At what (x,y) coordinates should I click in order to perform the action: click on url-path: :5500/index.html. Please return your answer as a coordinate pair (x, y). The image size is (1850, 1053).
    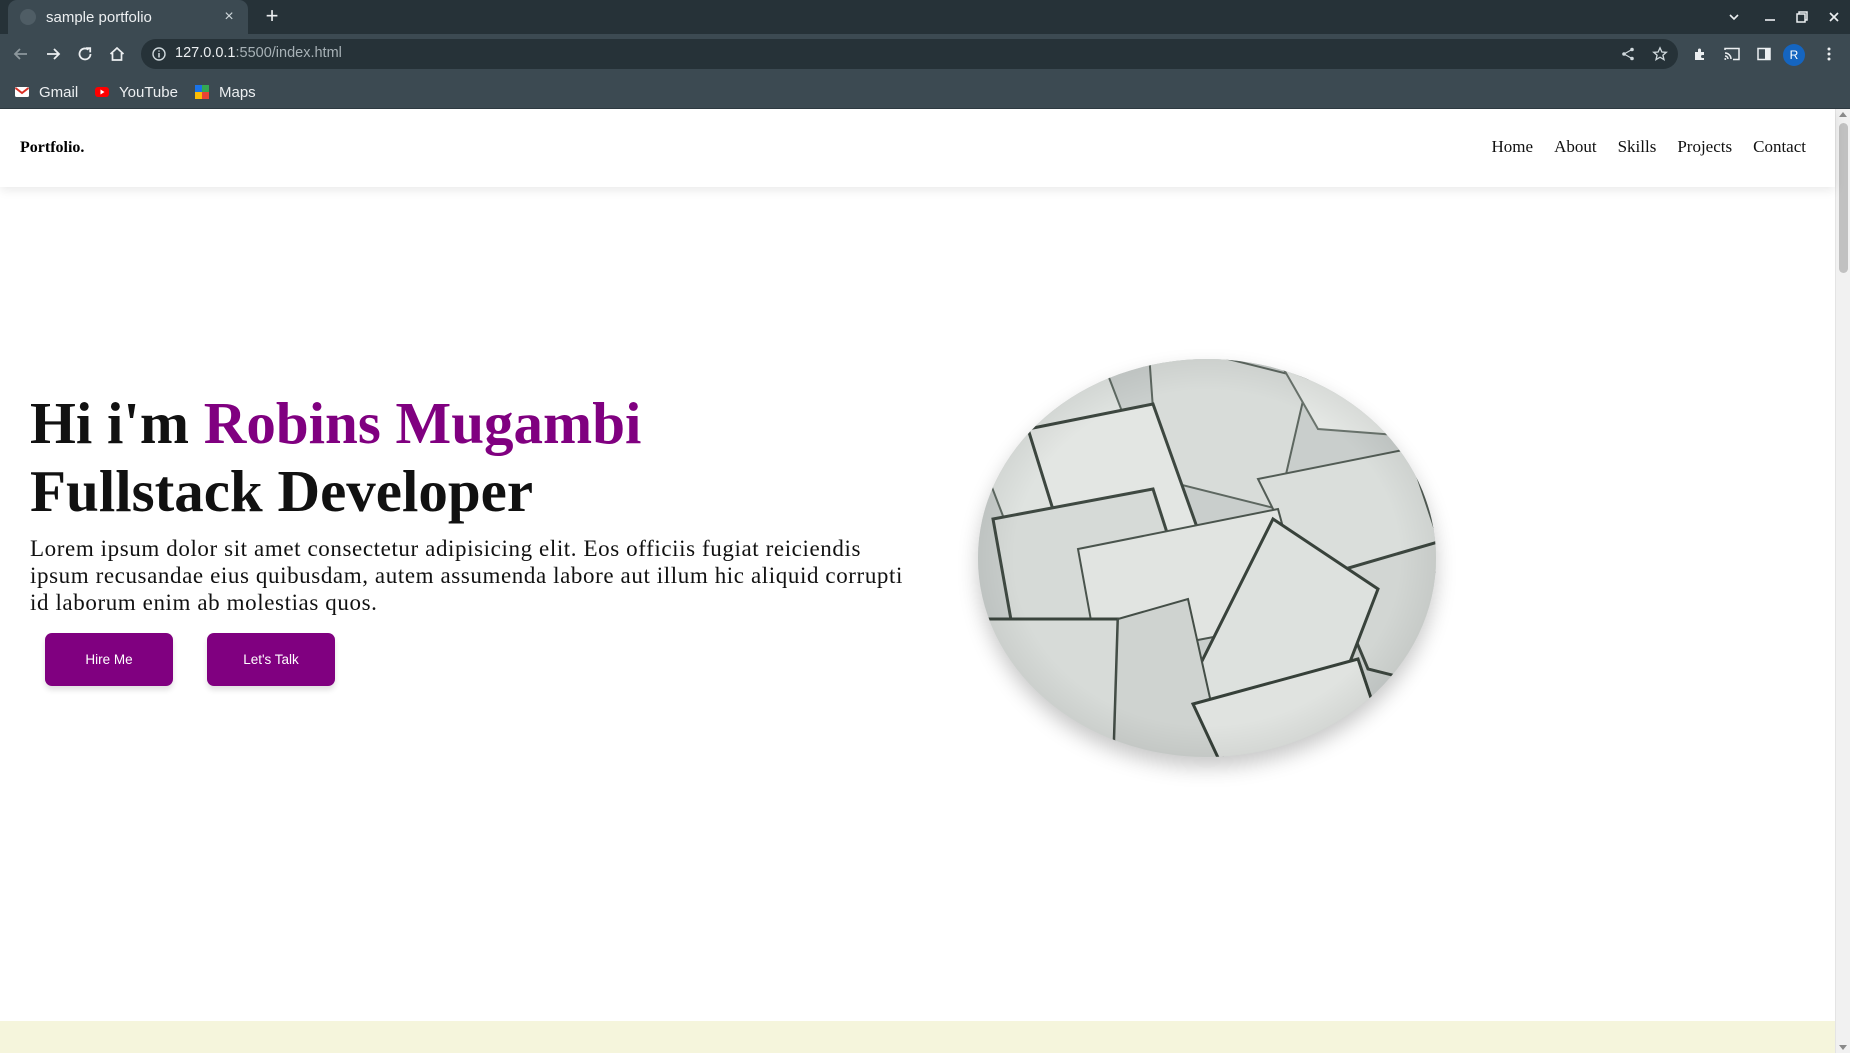
    Looking at the image, I should click on (288, 53).